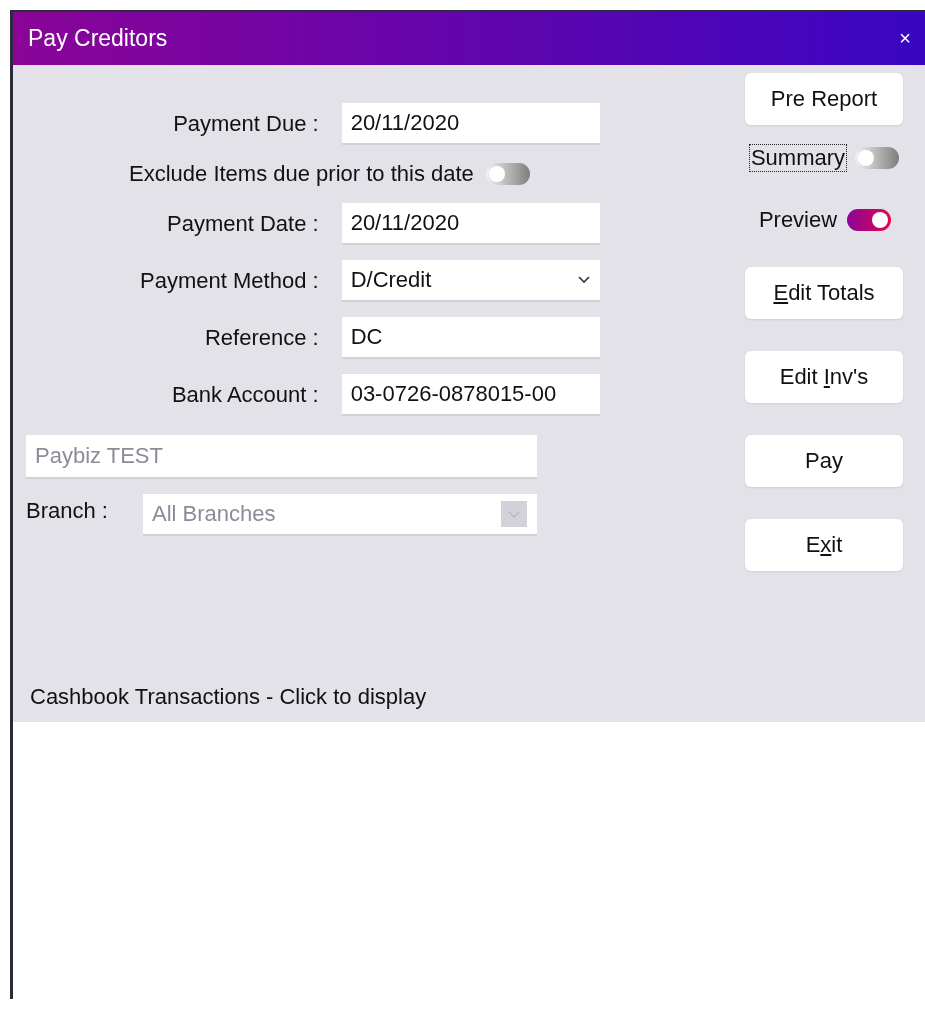 The image size is (925, 1009). What do you see at coordinates (245, 395) in the screenshot?
I see `field-label: Bank Account :` at bounding box center [245, 395].